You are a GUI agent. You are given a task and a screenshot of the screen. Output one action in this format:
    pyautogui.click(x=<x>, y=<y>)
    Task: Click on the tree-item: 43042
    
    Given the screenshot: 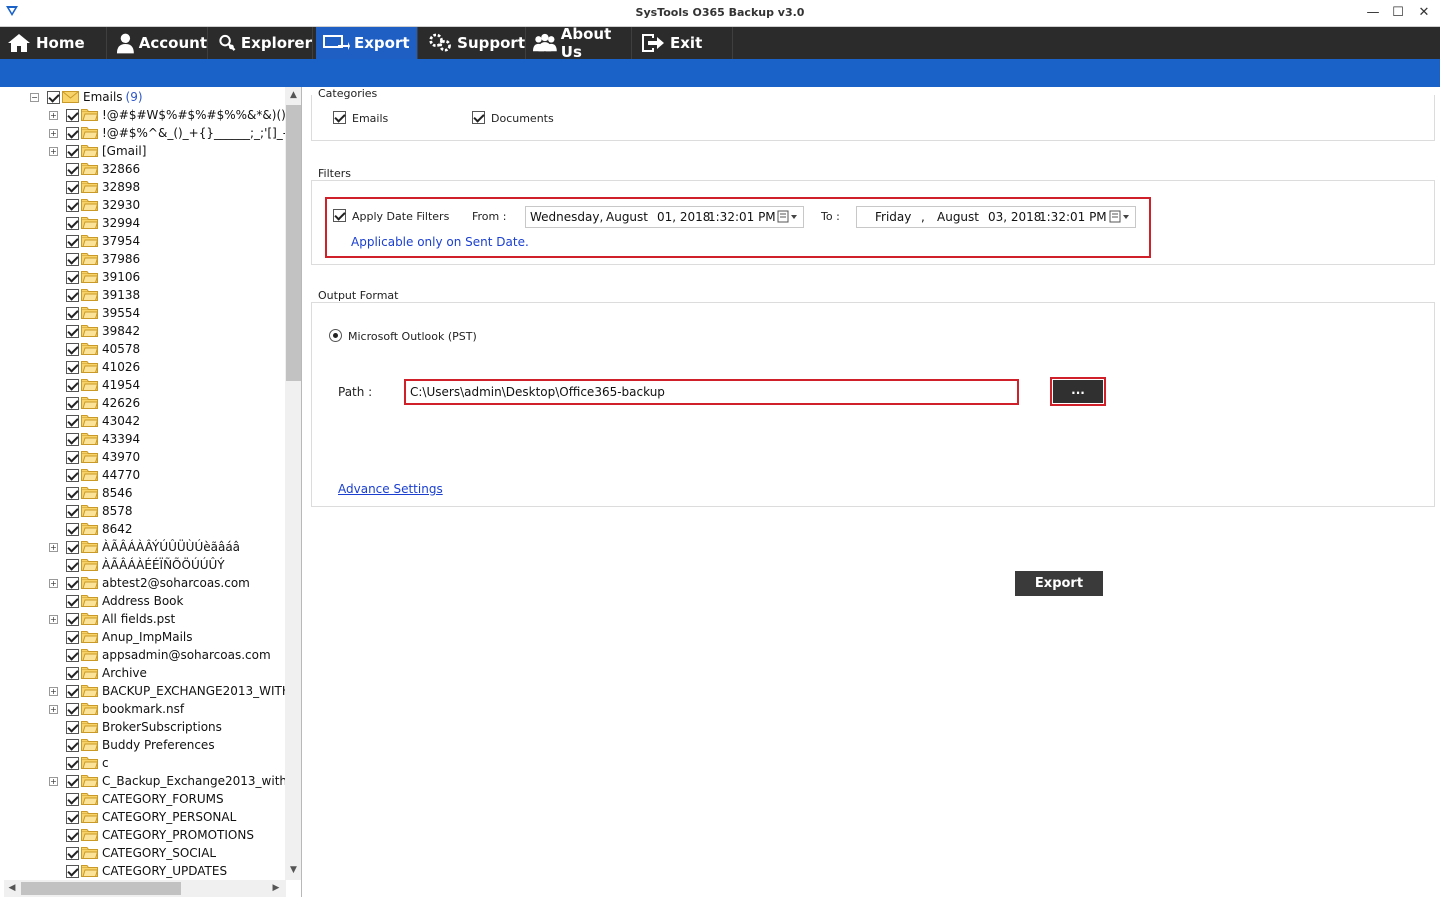 What is the action you would take?
    pyautogui.click(x=94, y=421)
    